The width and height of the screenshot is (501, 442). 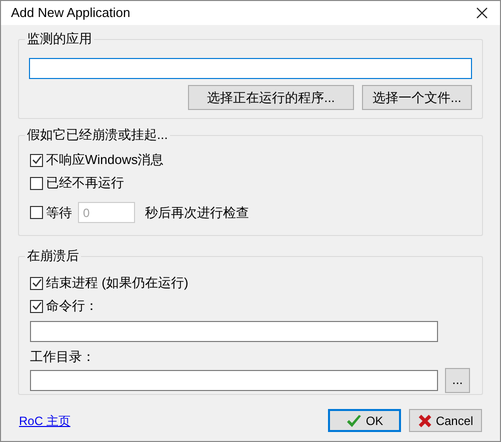 I want to click on command-field, so click(x=234, y=331).